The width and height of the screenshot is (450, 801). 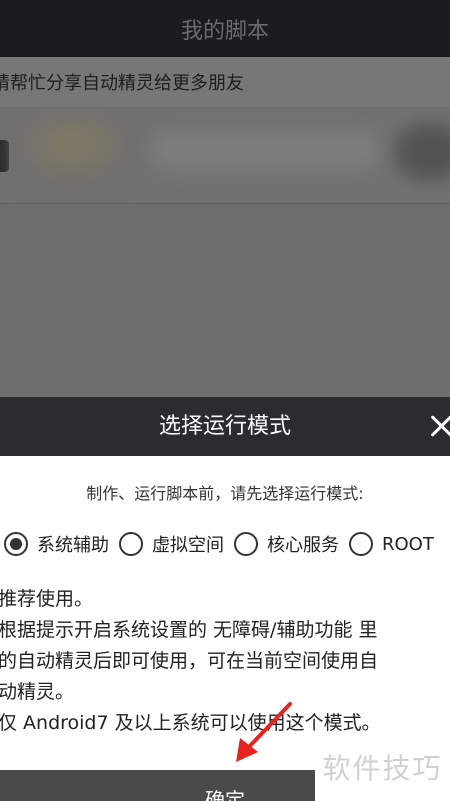 I want to click on dialog-title: 选择运行模式, so click(x=224, y=426).